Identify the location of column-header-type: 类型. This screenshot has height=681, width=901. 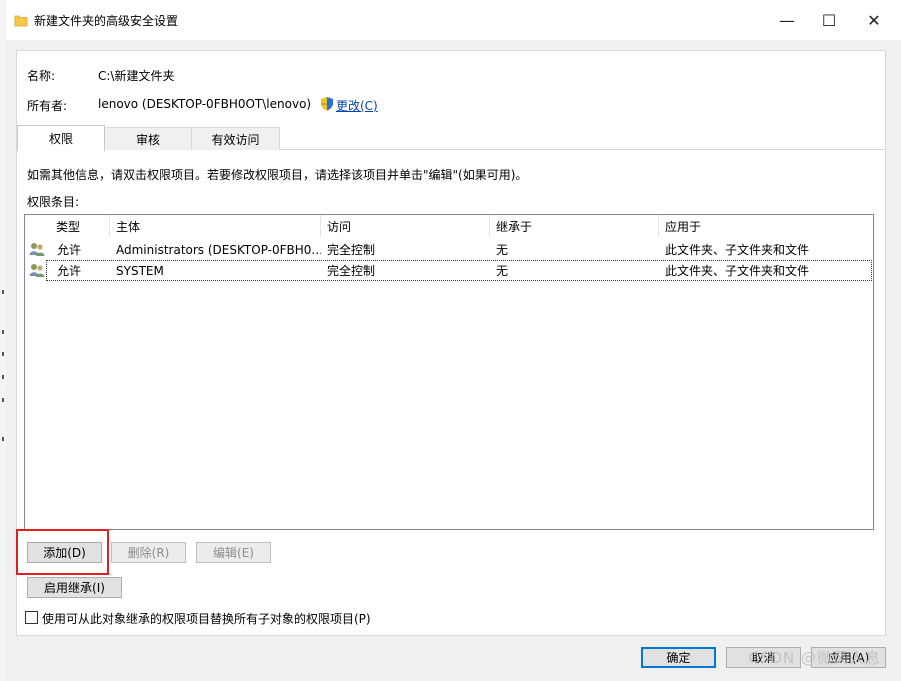
(80, 226).